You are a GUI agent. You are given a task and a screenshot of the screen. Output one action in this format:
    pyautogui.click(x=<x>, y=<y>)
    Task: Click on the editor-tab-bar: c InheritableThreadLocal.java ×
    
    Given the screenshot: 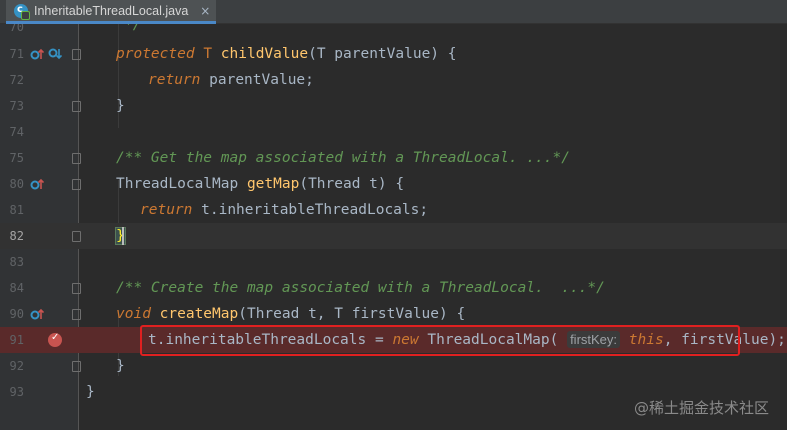 What is the action you would take?
    pyautogui.click(x=393, y=12)
    